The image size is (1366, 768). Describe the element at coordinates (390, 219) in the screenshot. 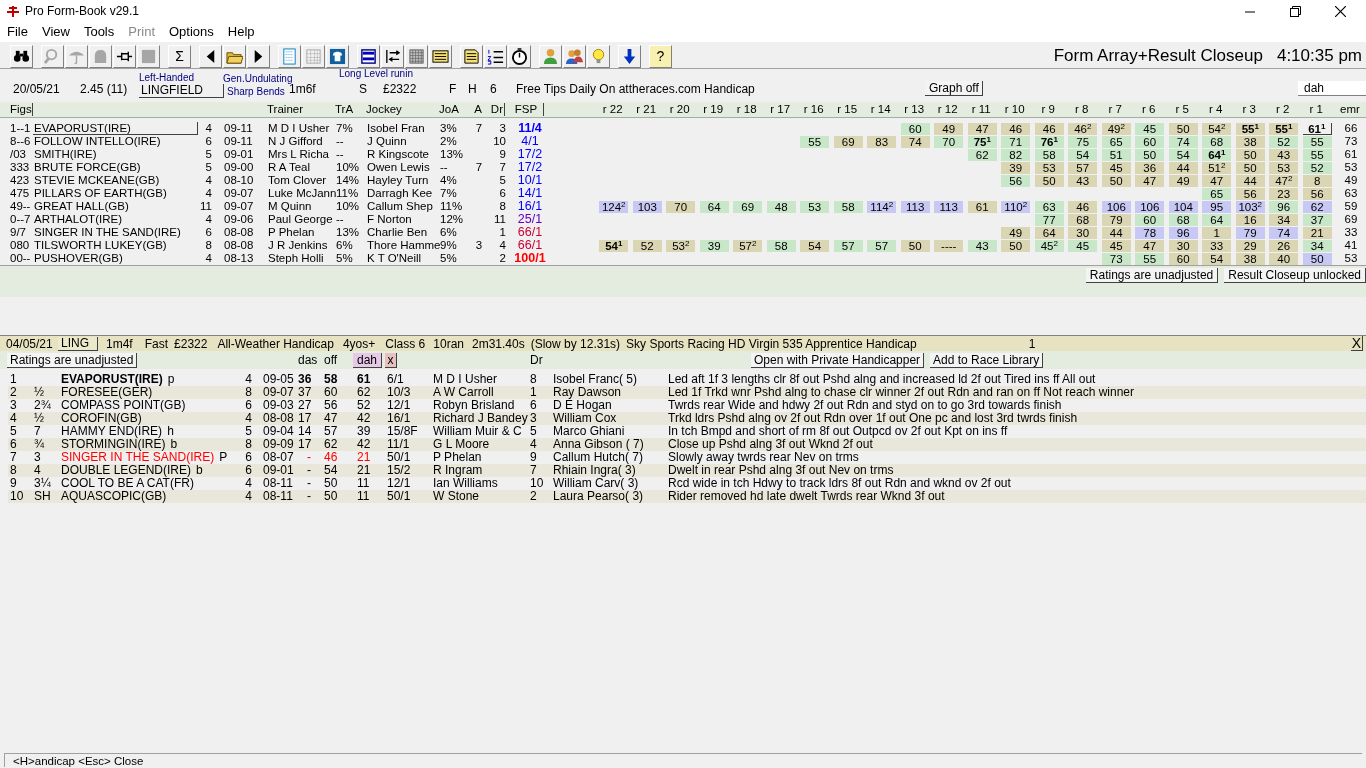

I see `table-cell-text: F Norton` at that location.